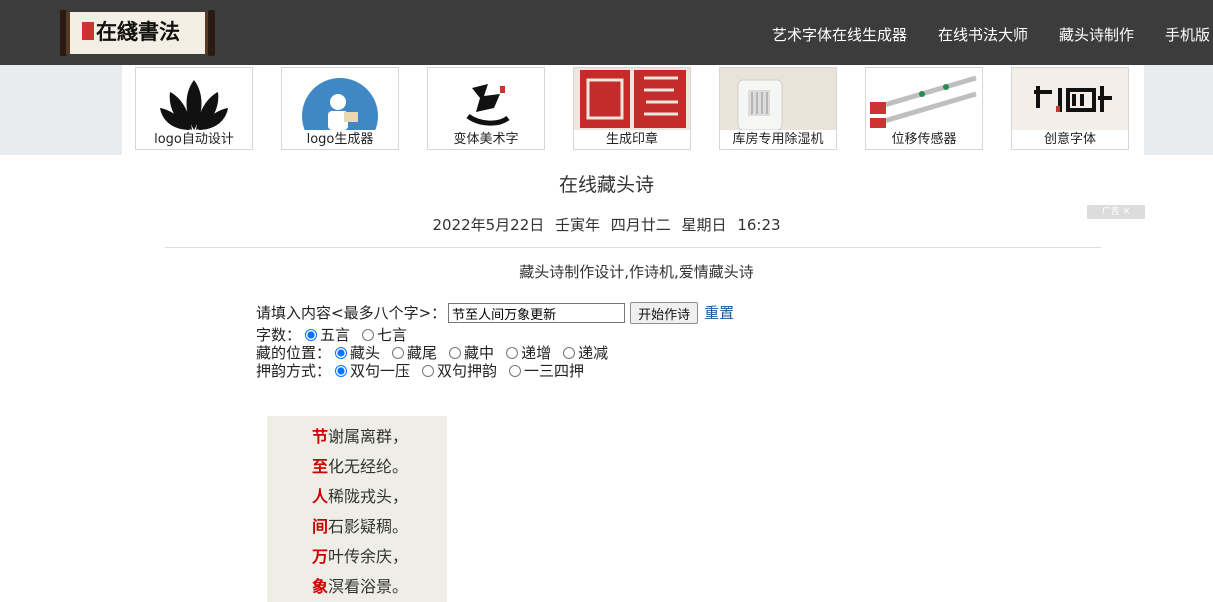  I want to click on page-title: 在线藏头诗, so click(606, 185).